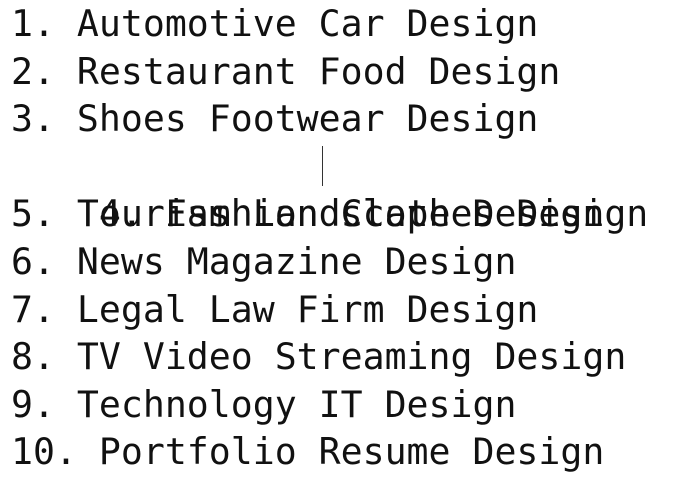 Image resolution: width=693 pixels, height=479 pixels. I want to click on list-item: 9. Technology IT Design, so click(351, 405).